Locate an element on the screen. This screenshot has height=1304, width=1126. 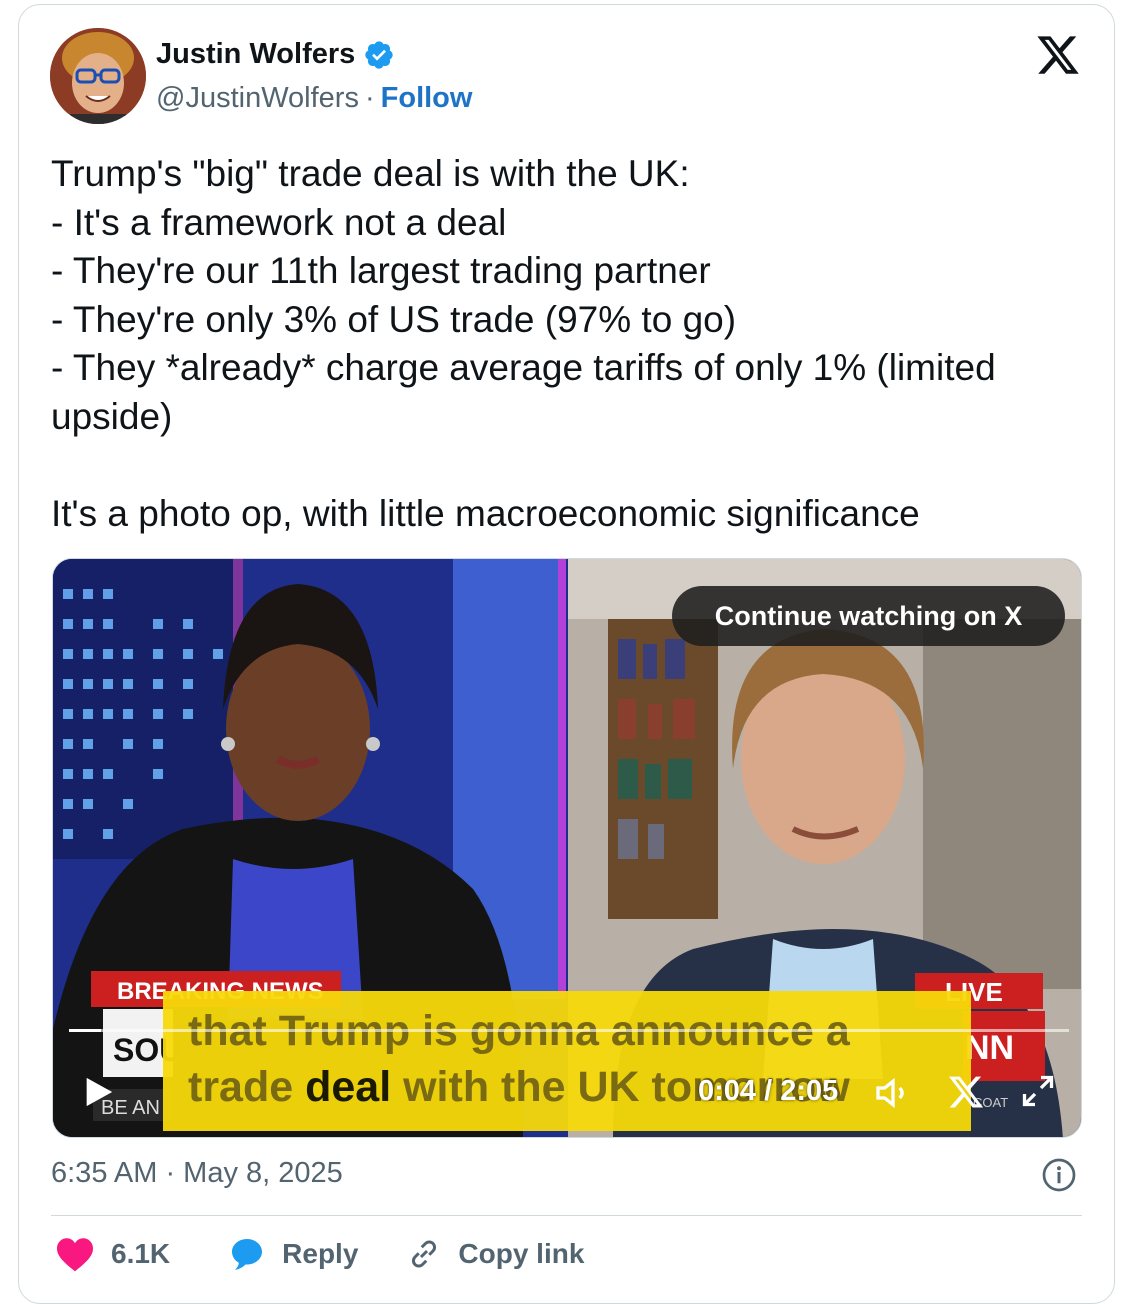
like-button: 6.1K is located at coordinates (112, 1254).